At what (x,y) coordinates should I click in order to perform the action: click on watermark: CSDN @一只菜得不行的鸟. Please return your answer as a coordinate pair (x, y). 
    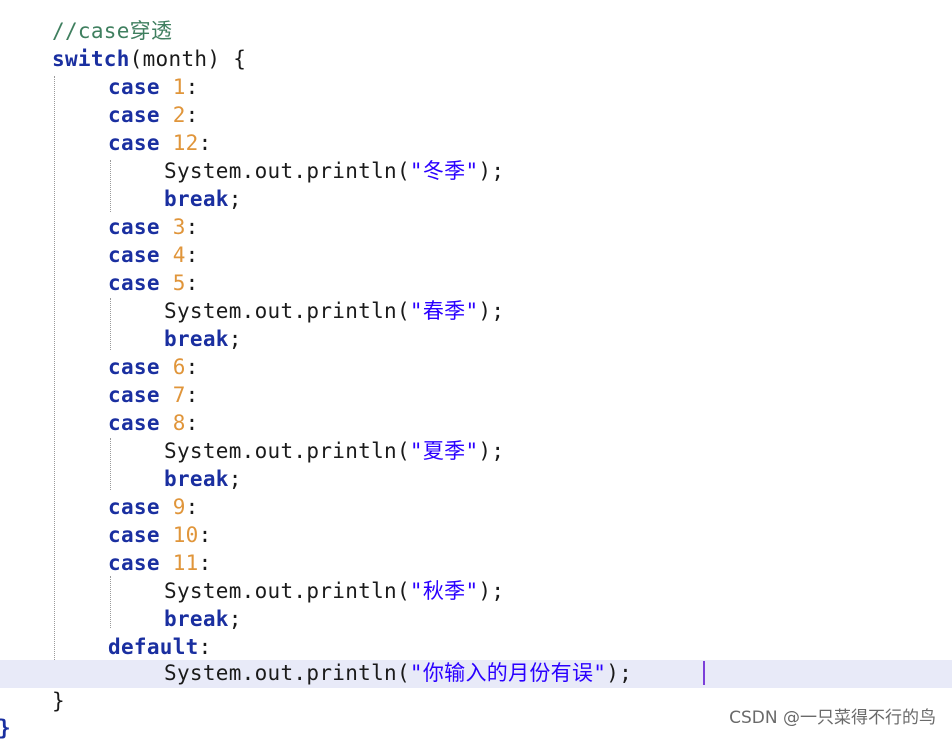
    Looking at the image, I should click on (832, 718).